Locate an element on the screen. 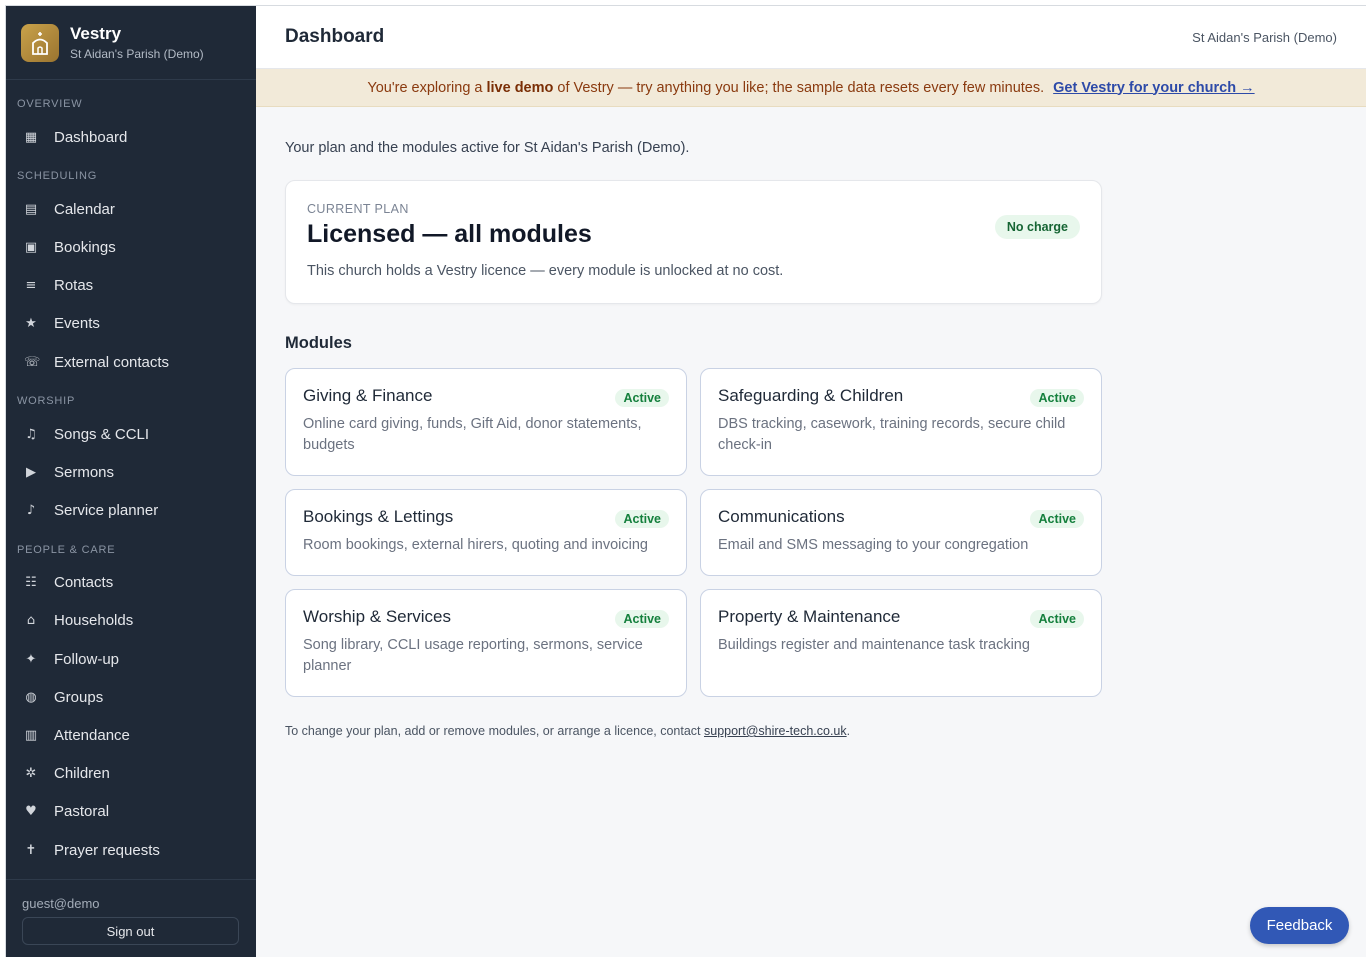 The width and height of the screenshot is (1371, 957). sidebar-item-label: Rotas is located at coordinates (74, 286).